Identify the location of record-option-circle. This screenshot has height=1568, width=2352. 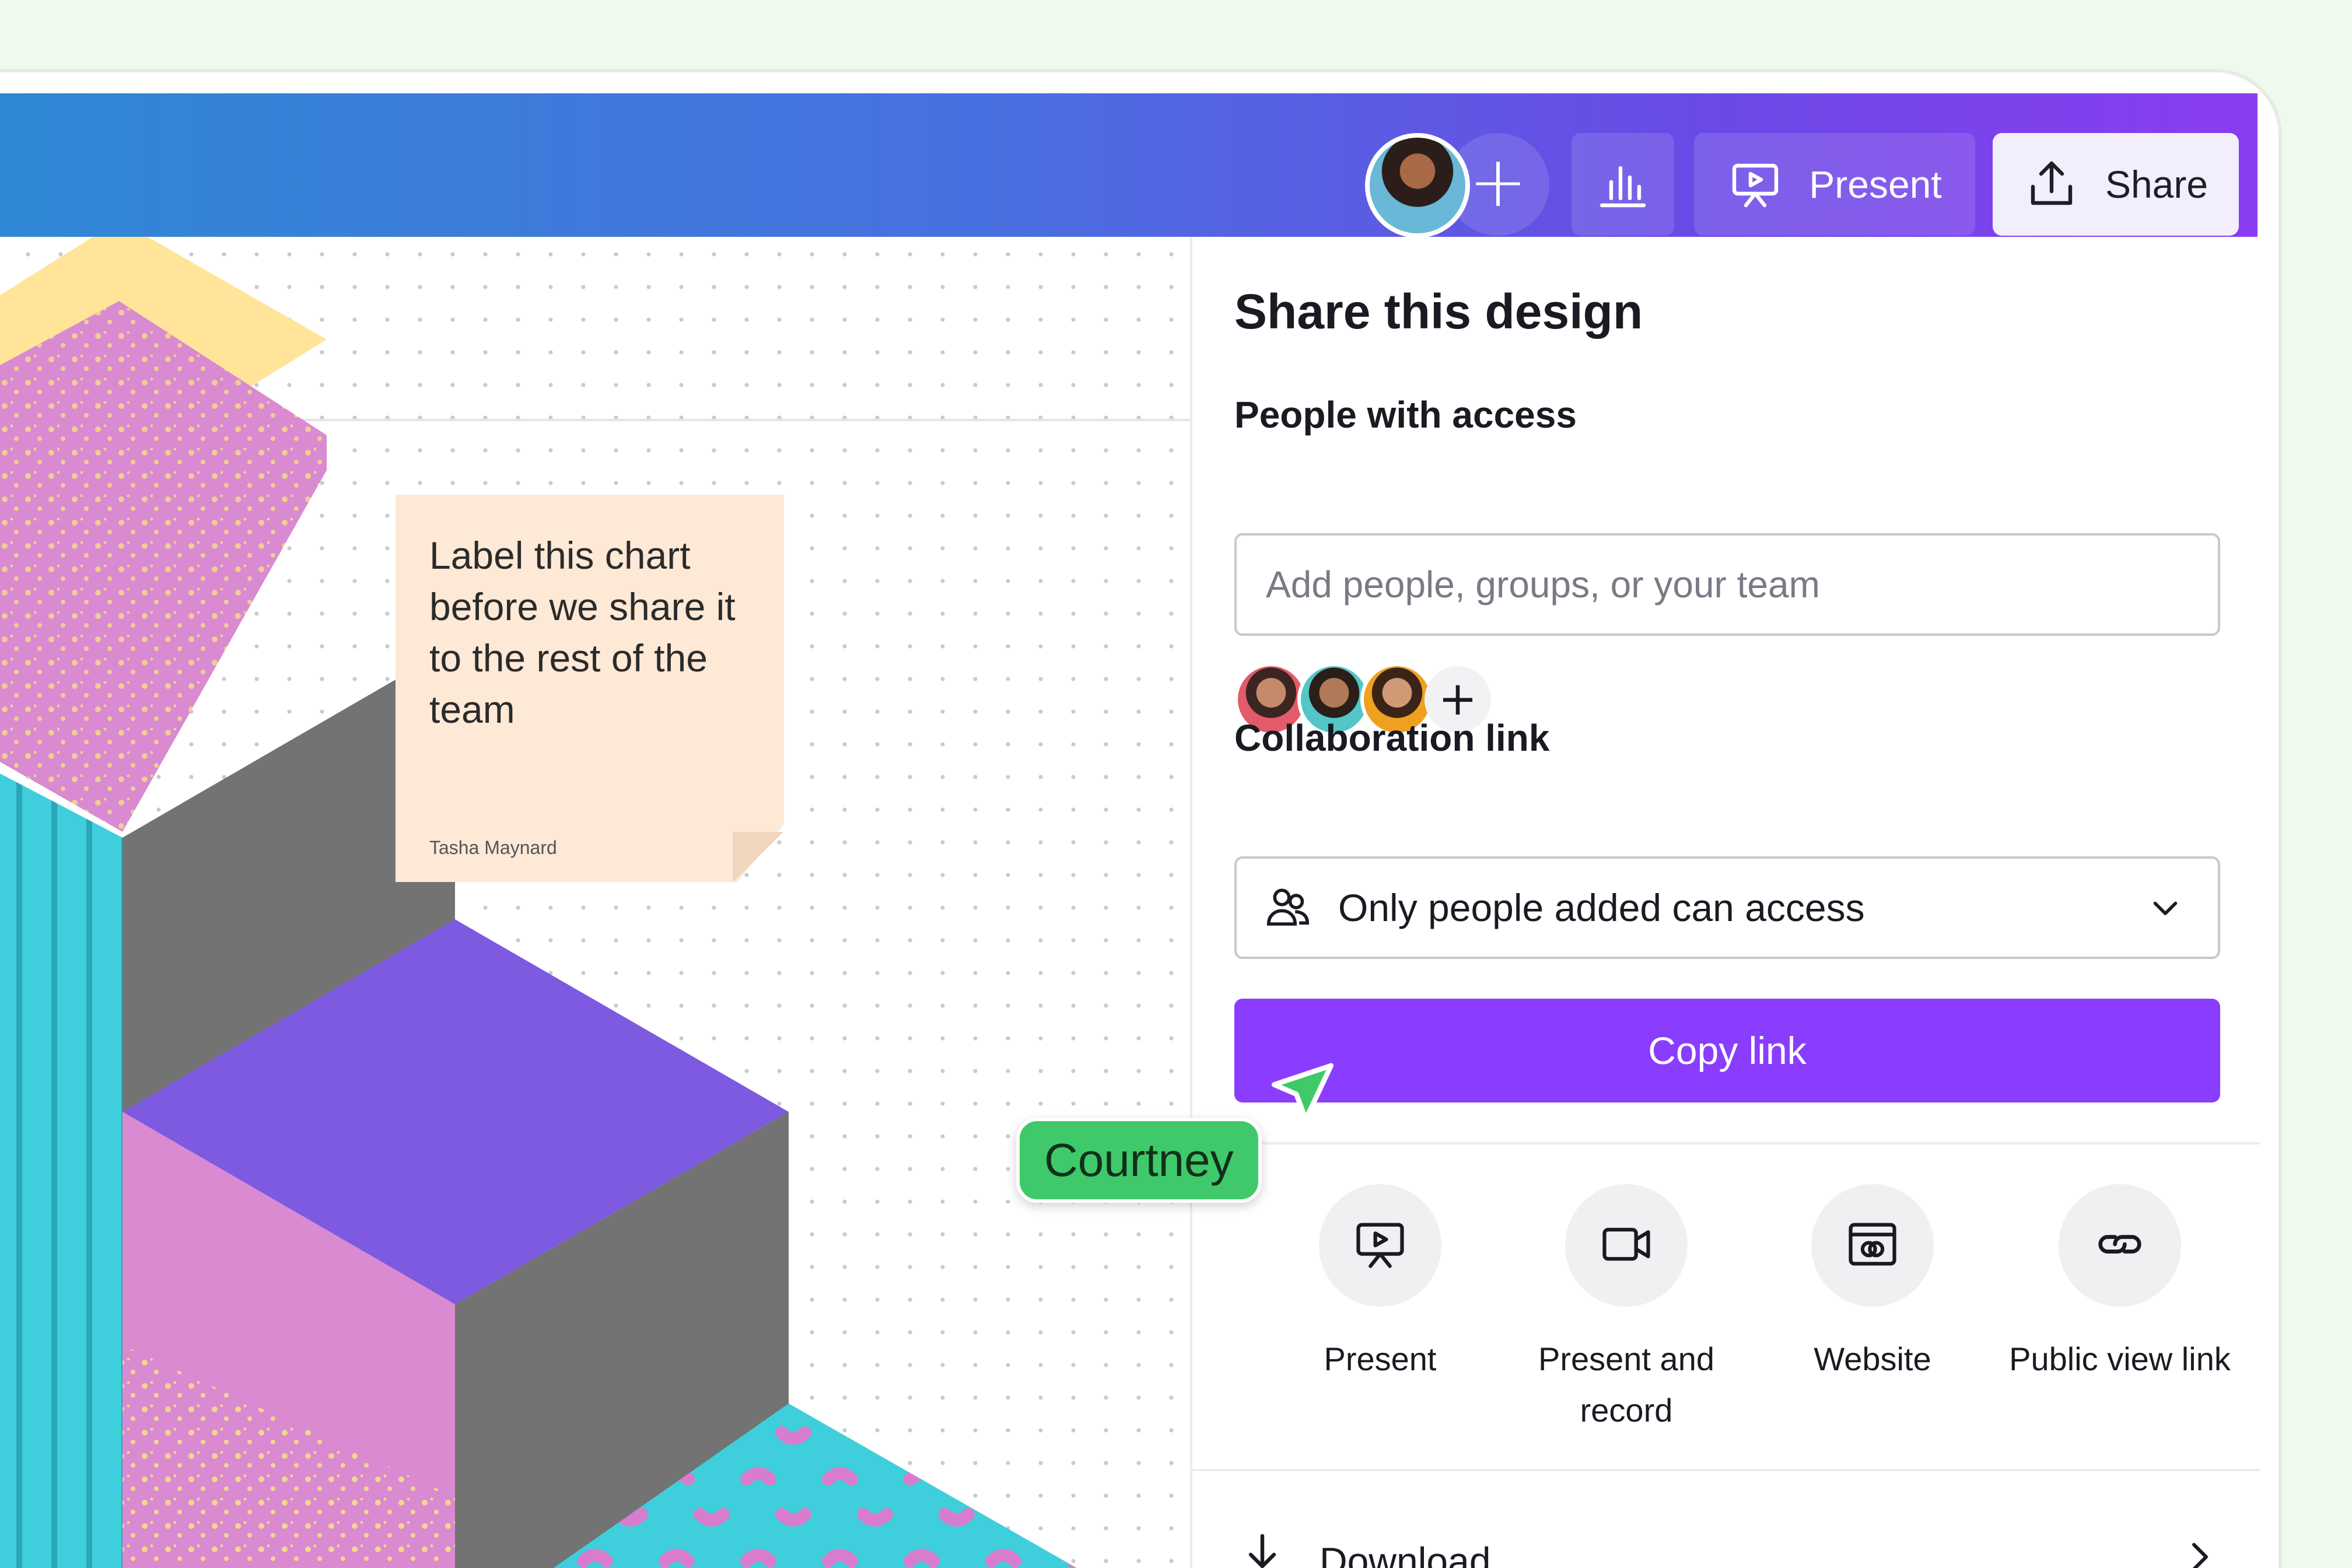
(1626, 1245).